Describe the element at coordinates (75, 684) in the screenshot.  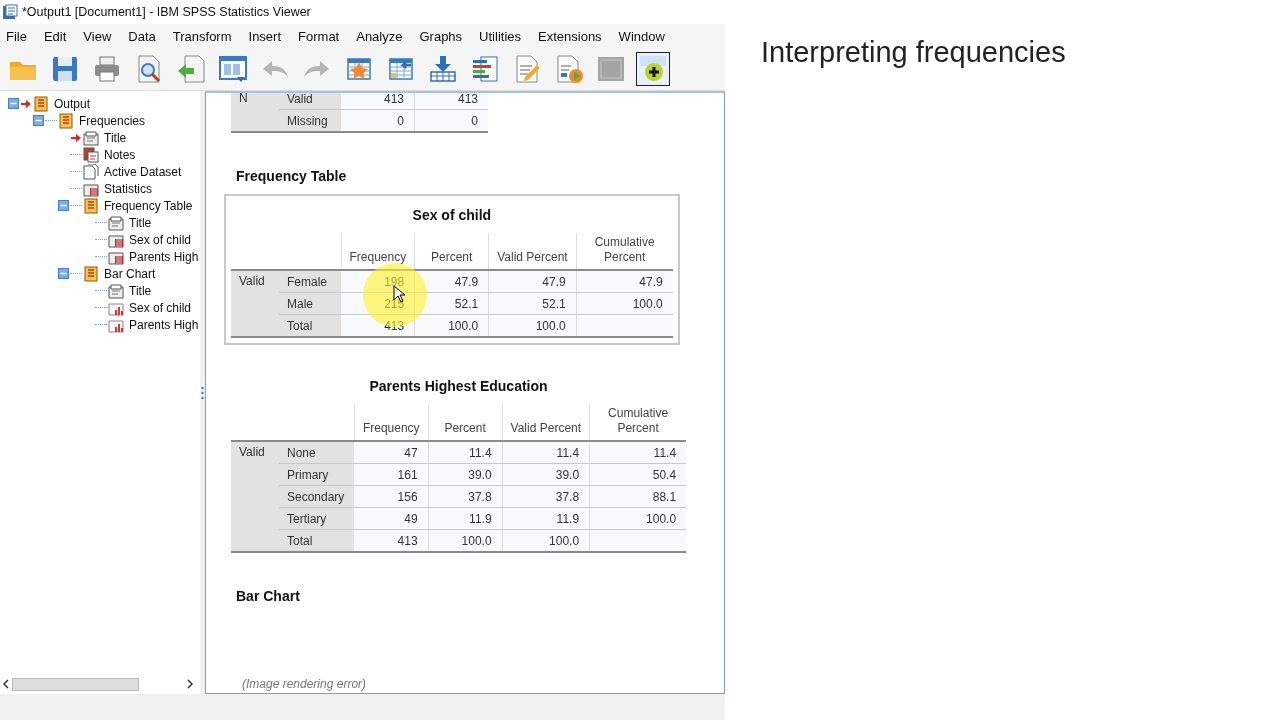
I see `scrollbar-thumb` at that location.